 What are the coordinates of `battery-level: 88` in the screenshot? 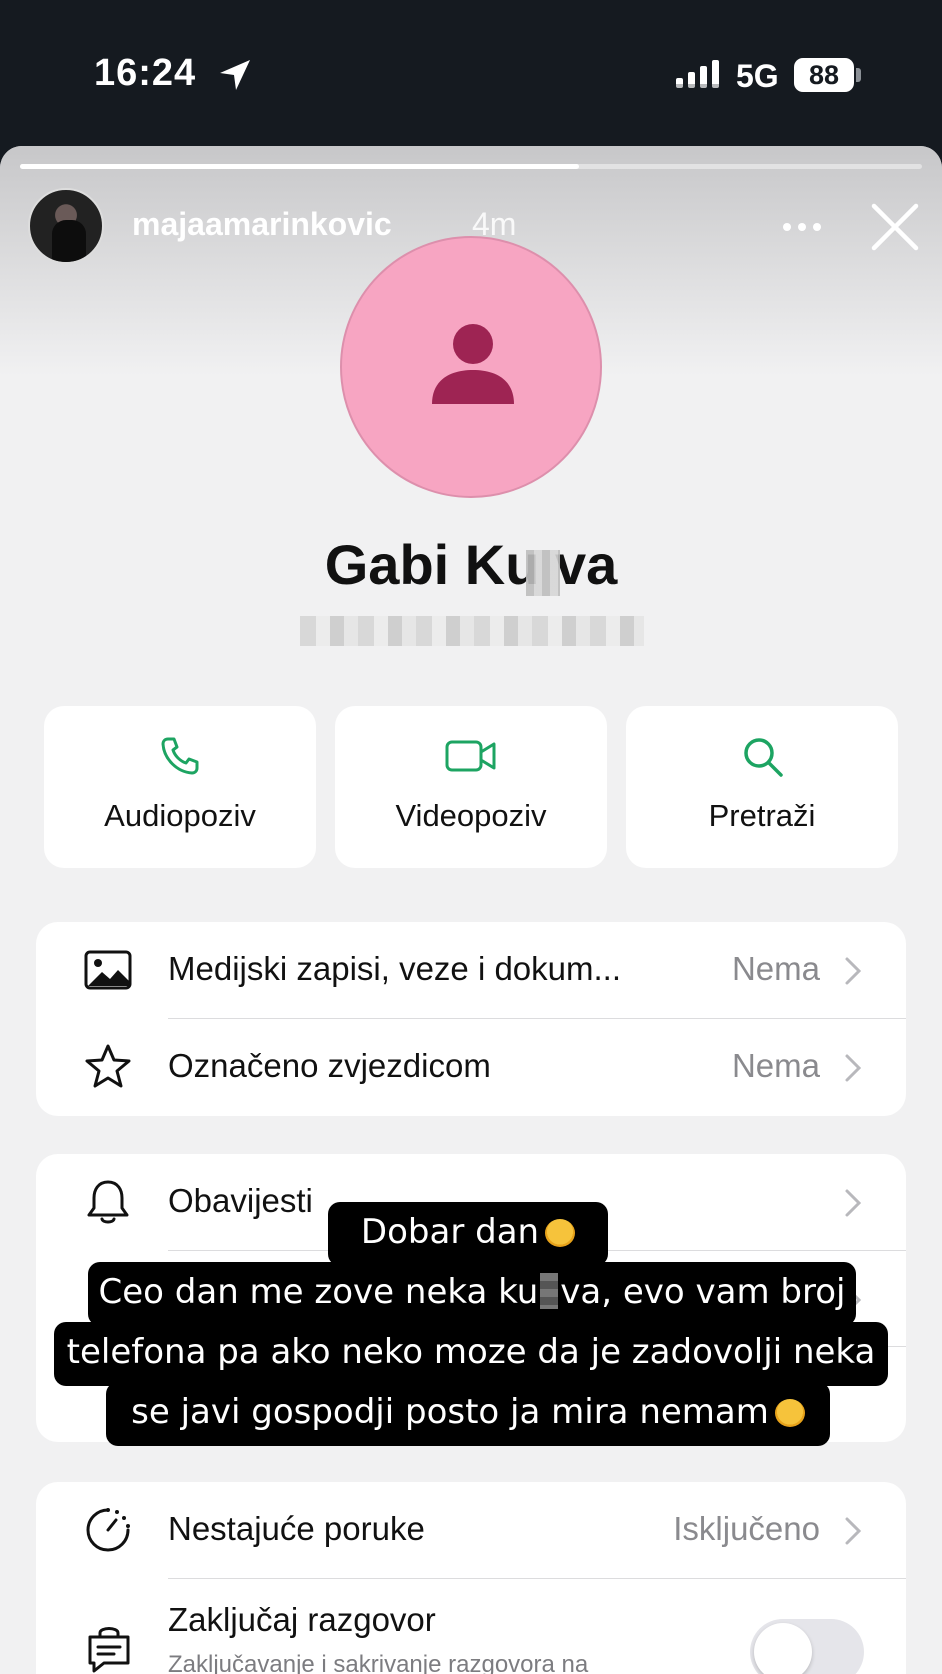 It's located at (824, 75).